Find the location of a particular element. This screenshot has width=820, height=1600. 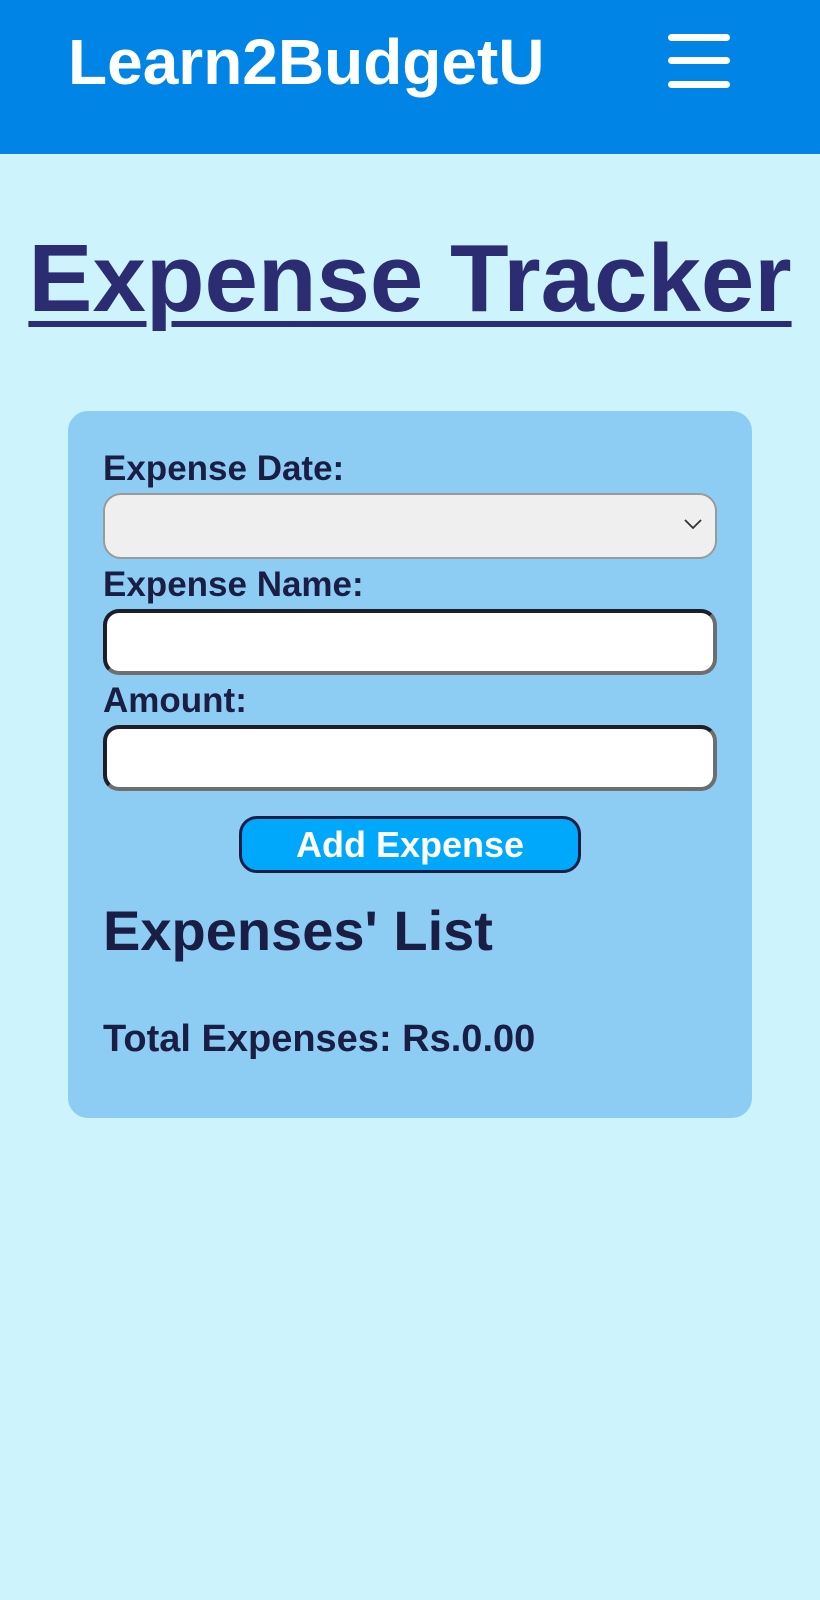

total-expenses-label: Total Expenses: is located at coordinates (253, 1039).